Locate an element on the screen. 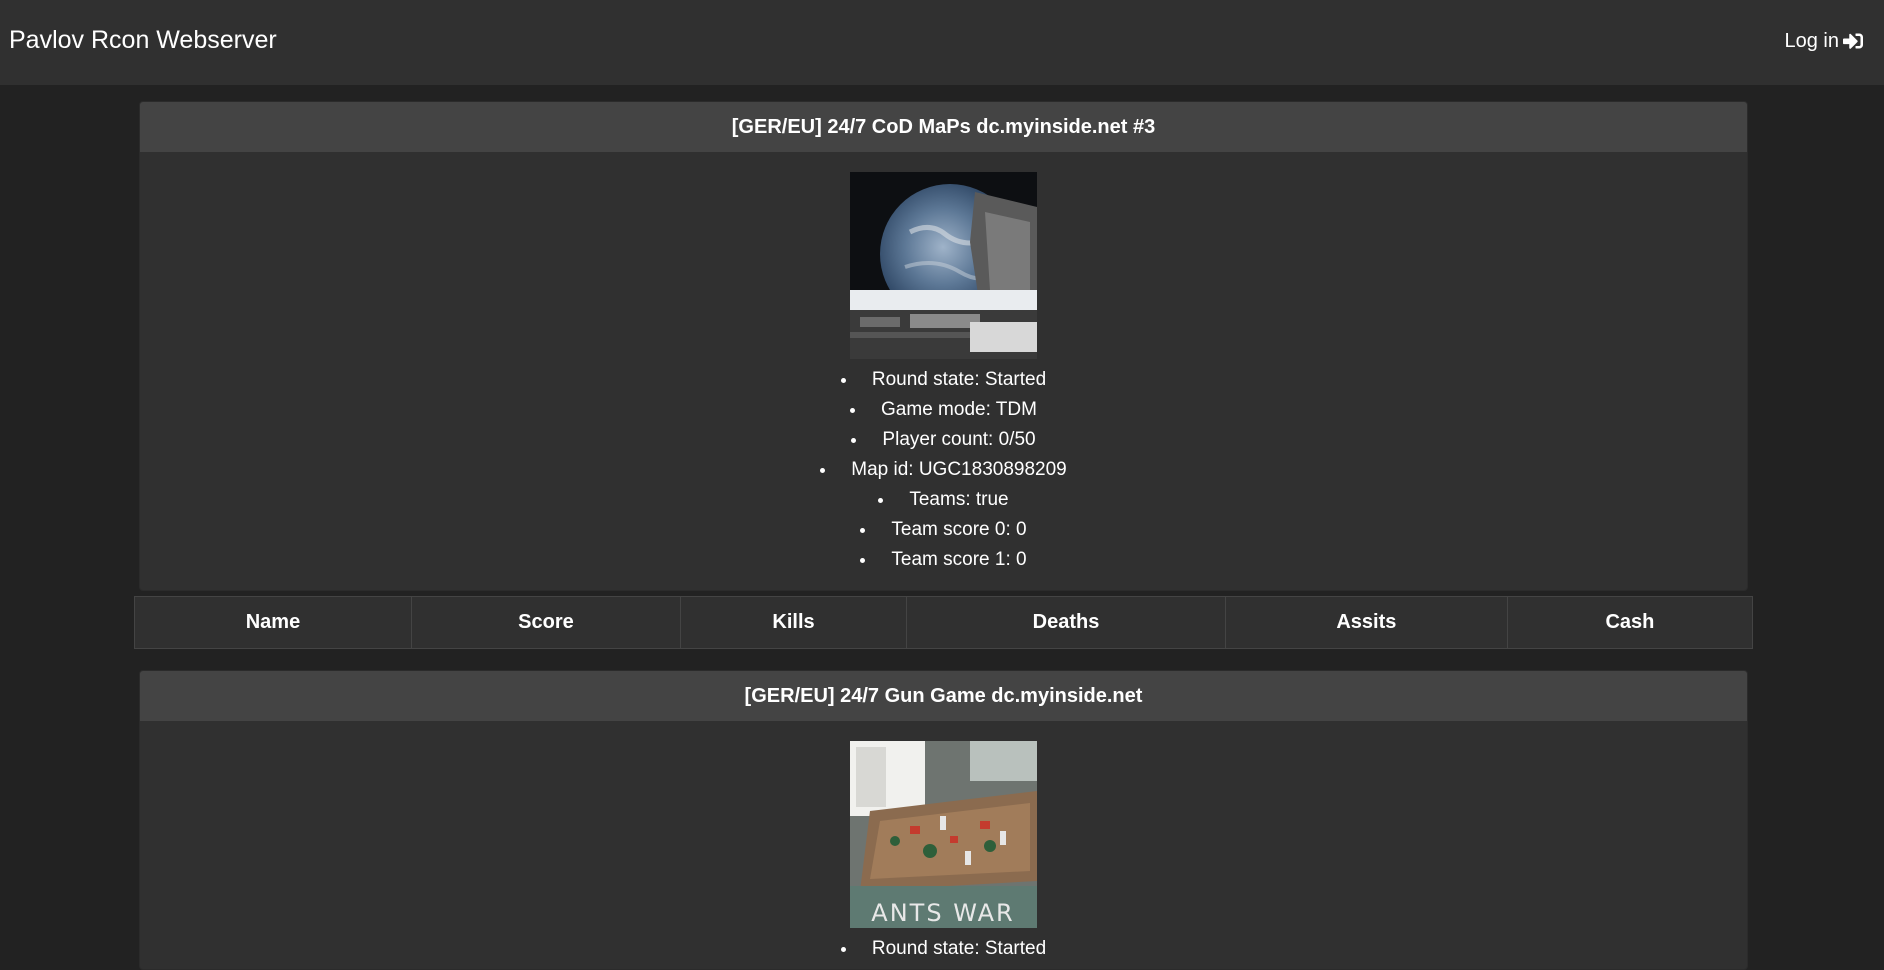  login-label: Log in is located at coordinates (1812, 41).